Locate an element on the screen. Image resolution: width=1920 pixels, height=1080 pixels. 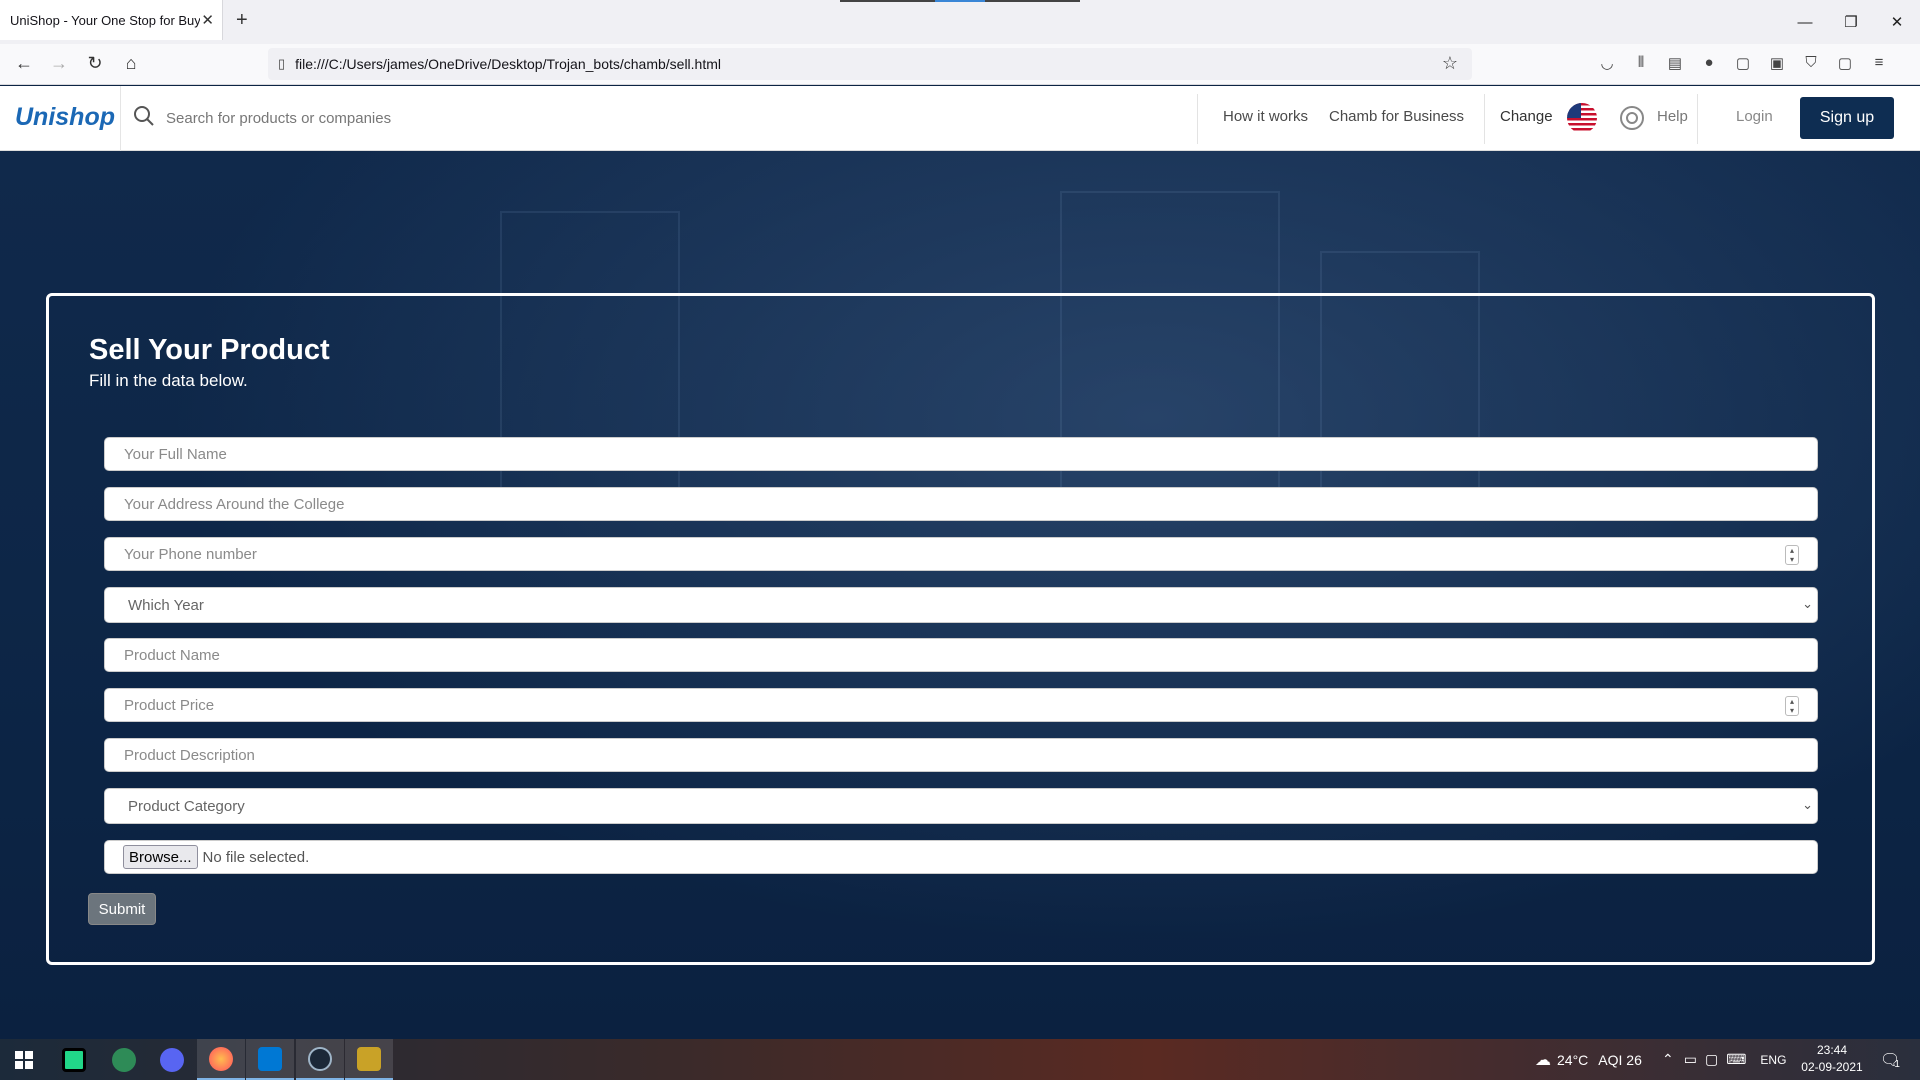
search-input is located at coordinates (416, 118).